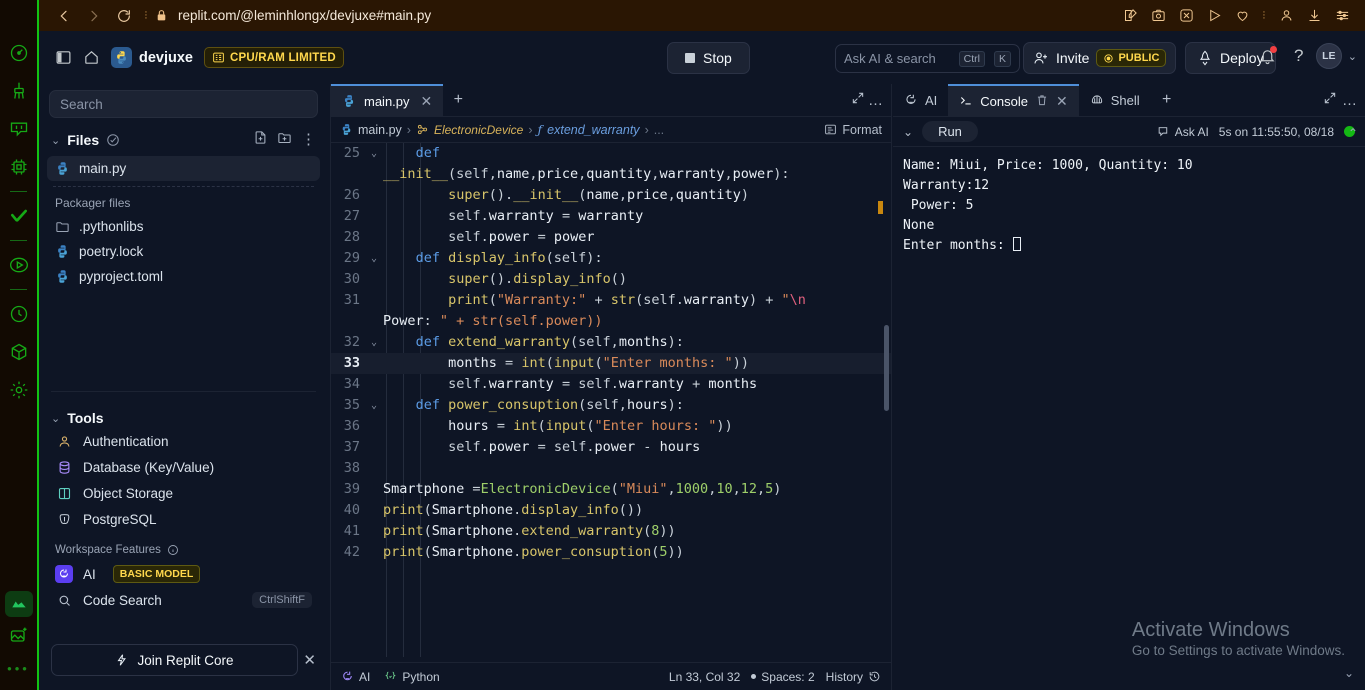 Image resolution: width=1365 pixels, height=690 pixels. What do you see at coordinates (183, 251) in the screenshot?
I see `file-item-poetry-lock: poetry.lock` at bounding box center [183, 251].